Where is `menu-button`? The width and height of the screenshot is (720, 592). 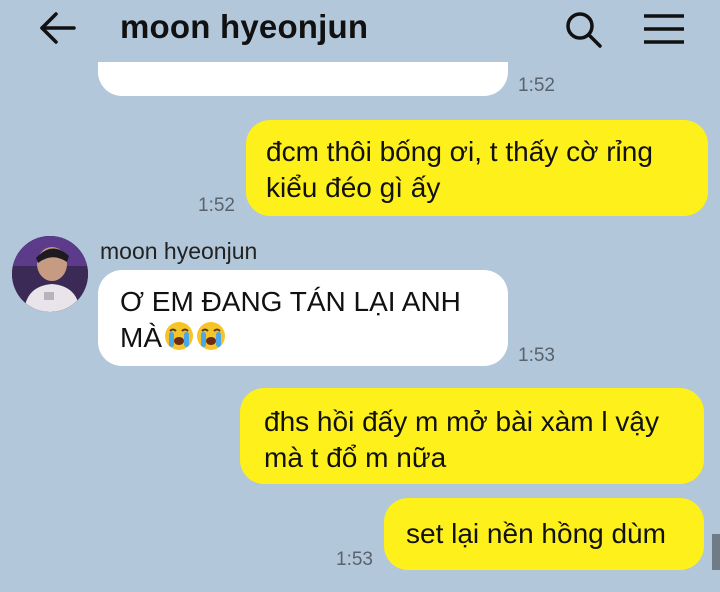
menu-button is located at coordinates (664, 30).